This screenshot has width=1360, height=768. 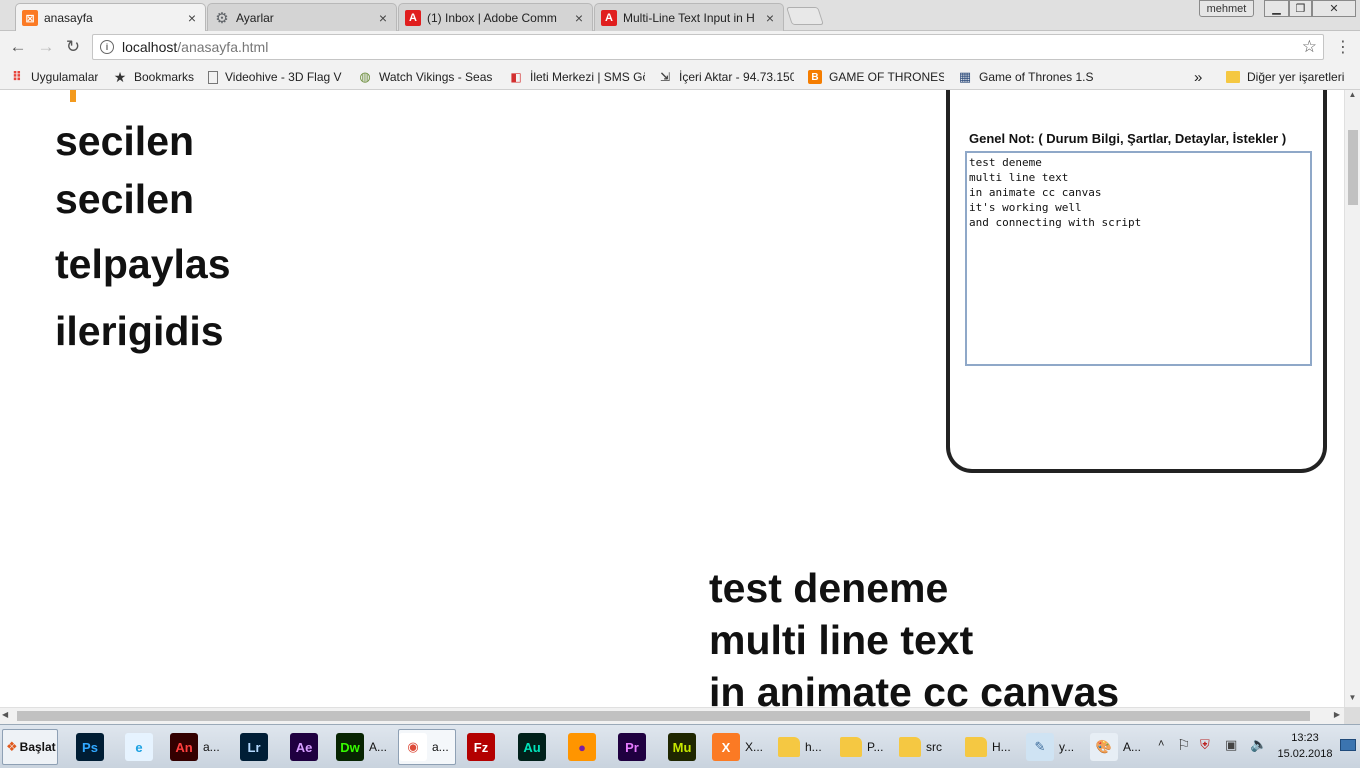 I want to click on tab-adobe-inbox: A (1) Inbox | Adobe Comm ×, so click(x=495, y=17).